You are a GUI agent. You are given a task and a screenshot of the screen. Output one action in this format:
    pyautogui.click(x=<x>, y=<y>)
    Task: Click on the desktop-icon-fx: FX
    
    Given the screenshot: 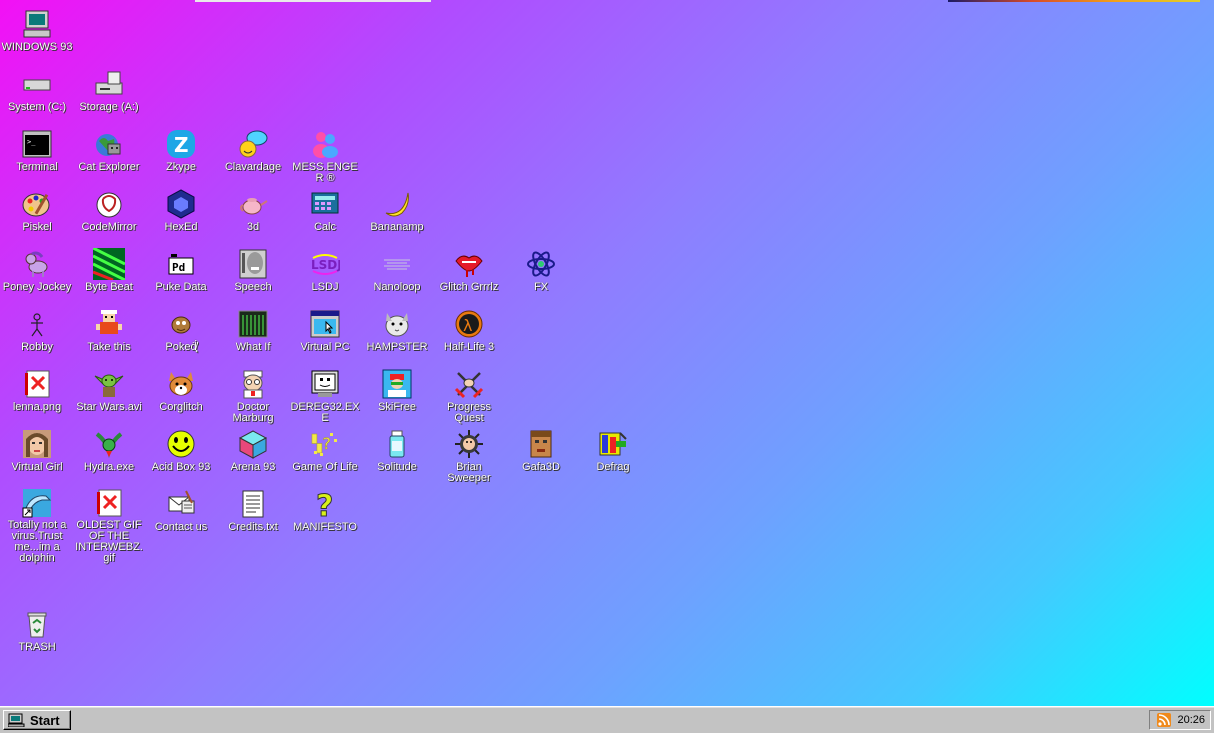 What is the action you would take?
    pyautogui.click(x=541, y=274)
    